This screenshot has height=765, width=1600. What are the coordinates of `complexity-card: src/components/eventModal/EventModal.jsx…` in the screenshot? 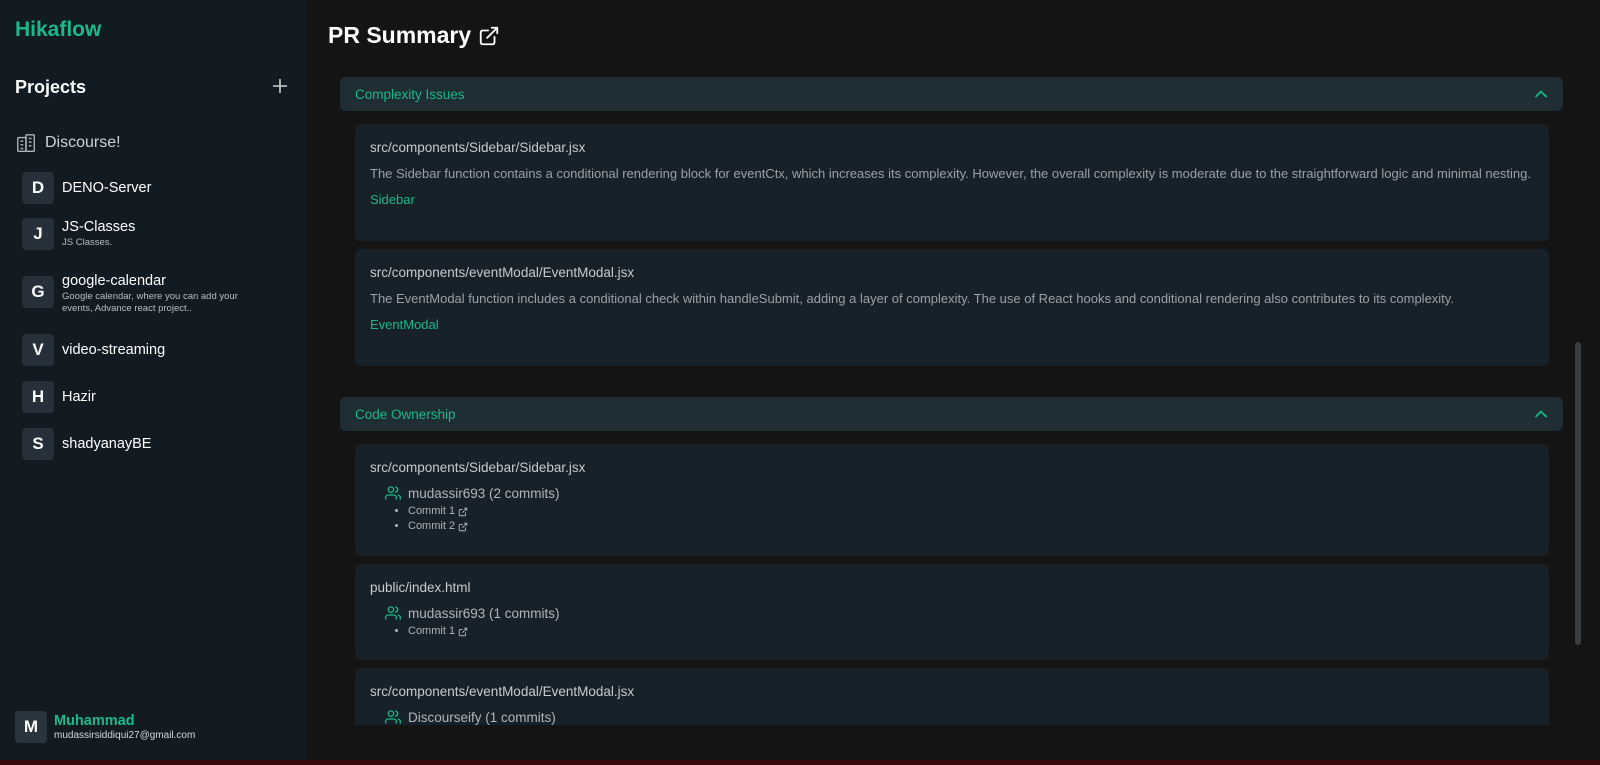 It's located at (952, 307).